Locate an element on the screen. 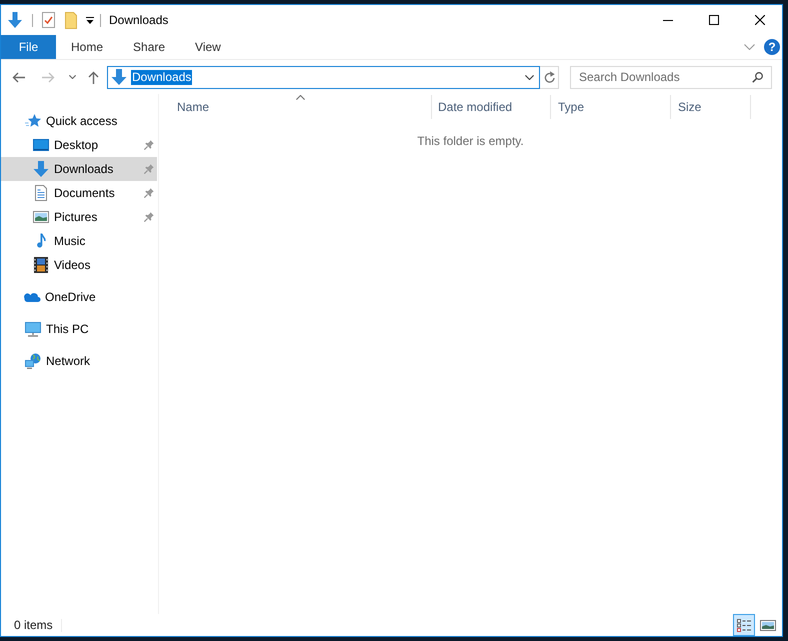 The height and width of the screenshot is (641, 788). document-icon is located at coordinates (41, 193).